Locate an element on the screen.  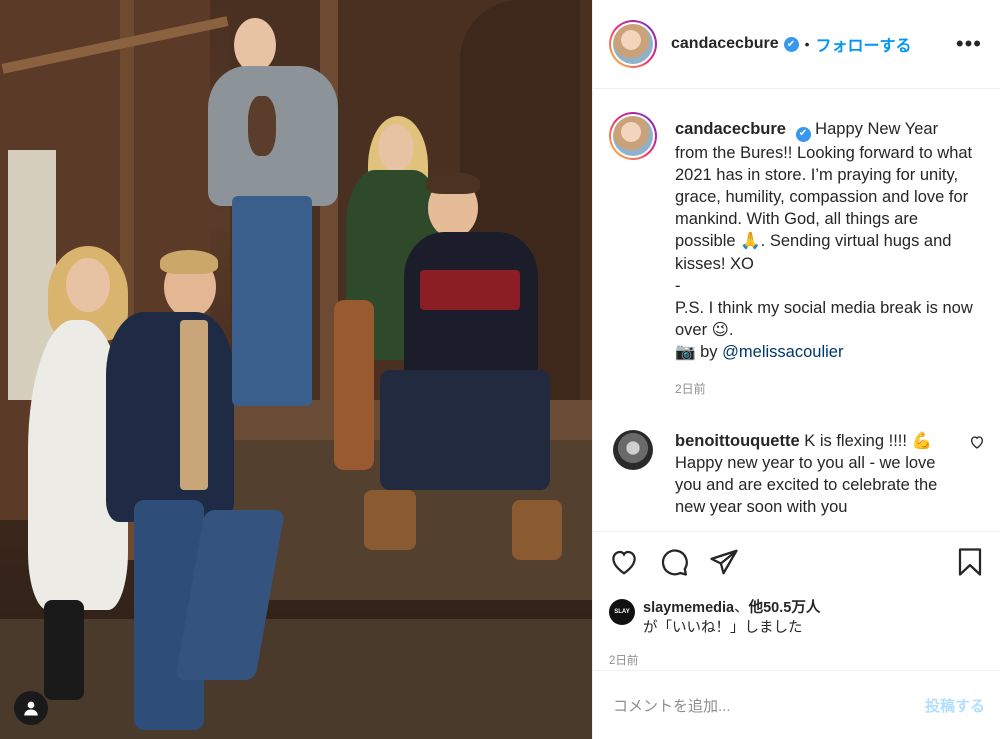
caption-dash: - is located at coordinates (678, 285).